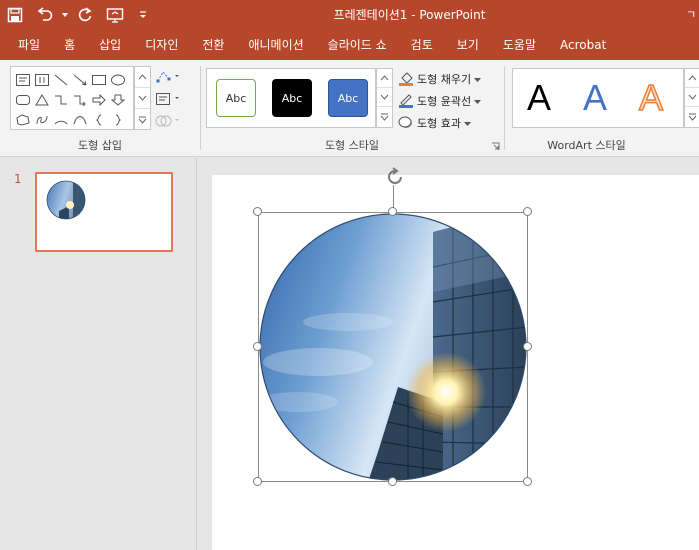 The width and height of the screenshot is (699, 550). I want to click on pen-outline-icon, so click(406, 101).